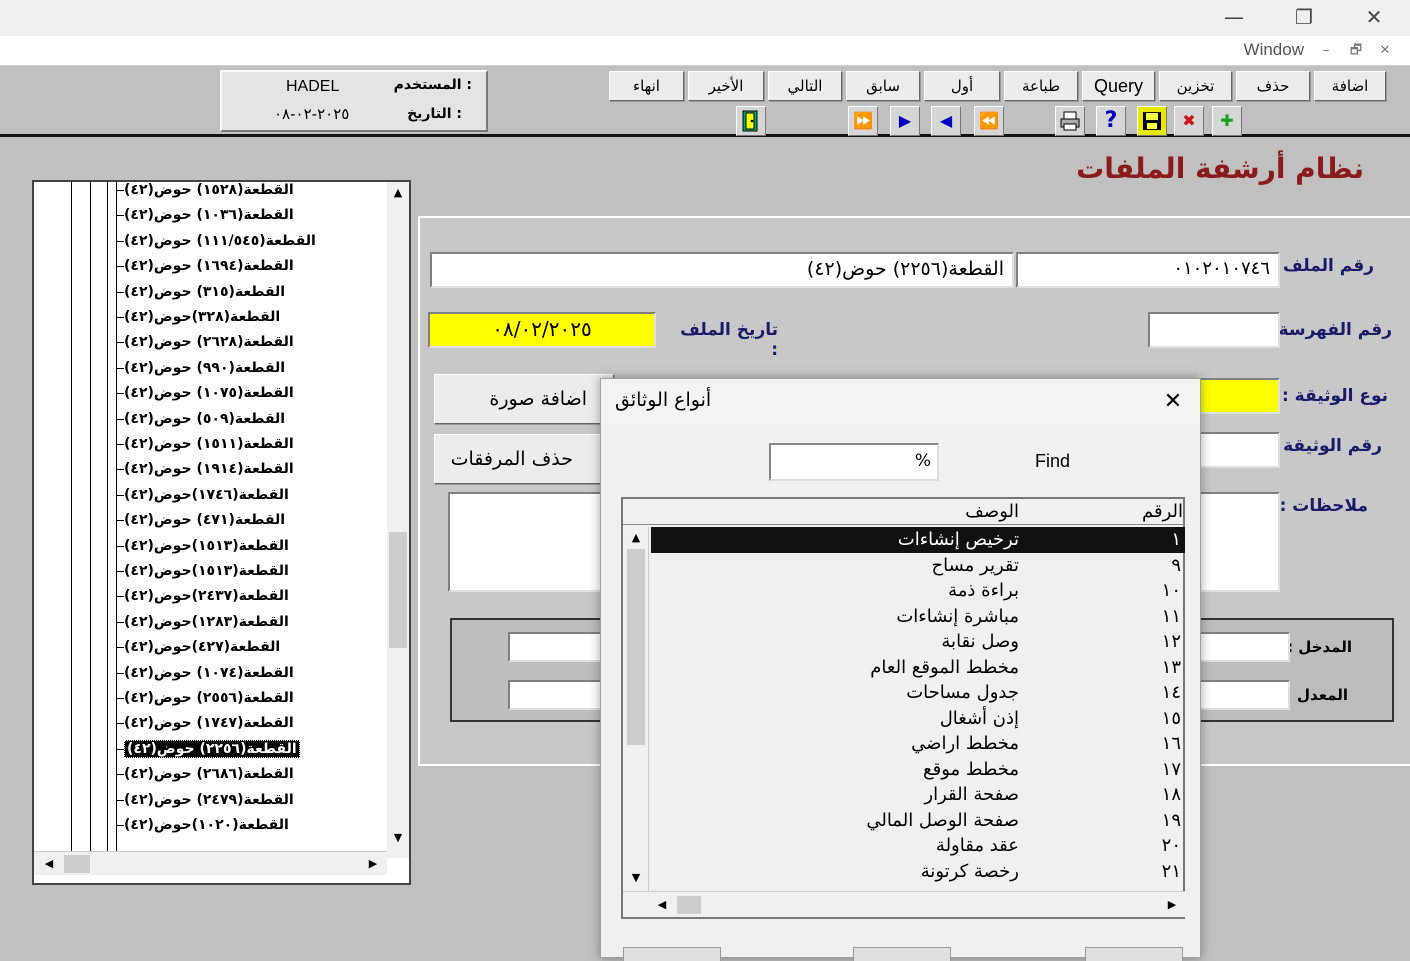 The width and height of the screenshot is (1410, 961). What do you see at coordinates (918, 872) in the screenshot?
I see `grid-row: ٢١ رخصة كرتونة` at bounding box center [918, 872].